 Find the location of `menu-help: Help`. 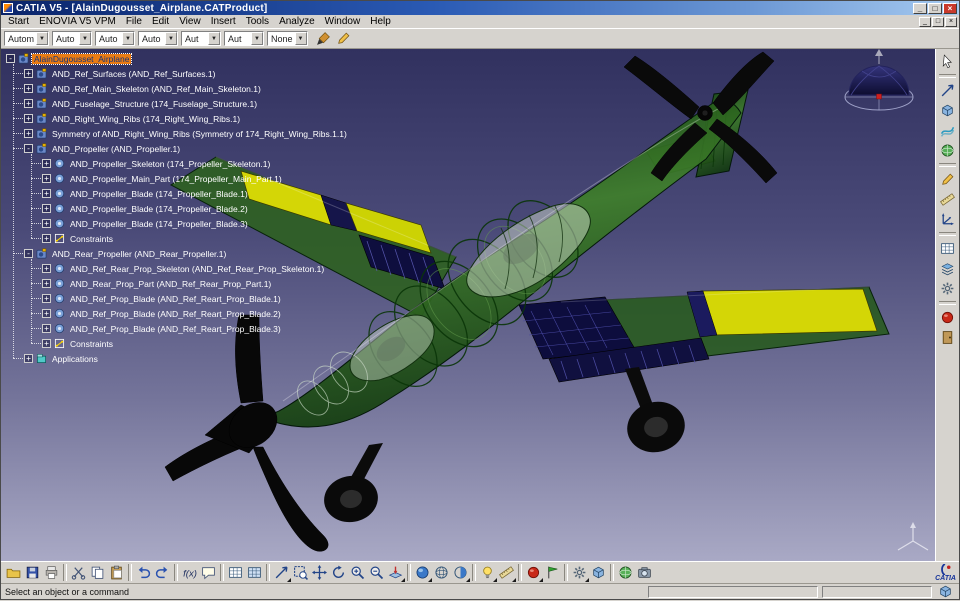

menu-help: Help is located at coordinates (380, 21).